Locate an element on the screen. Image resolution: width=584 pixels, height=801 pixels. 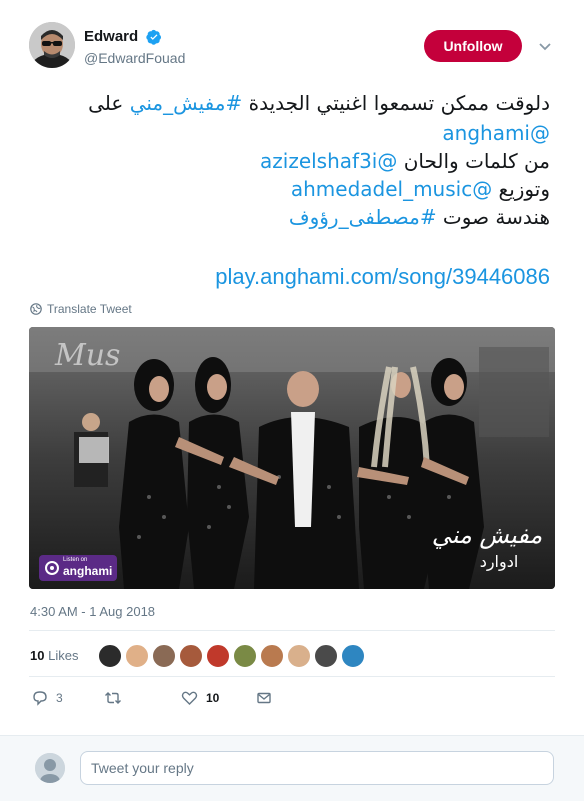
background-sign: Mus is located at coordinates (87, 355).